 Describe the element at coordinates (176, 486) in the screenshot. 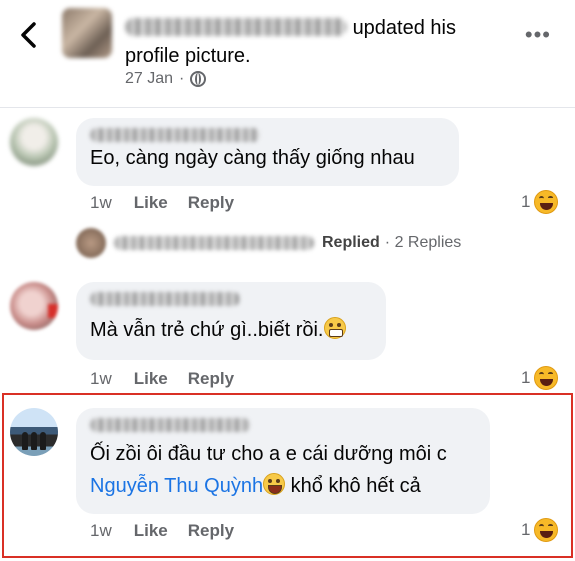

I see `tagged-user-link: Nguyễn Thu Quỳnh` at that location.